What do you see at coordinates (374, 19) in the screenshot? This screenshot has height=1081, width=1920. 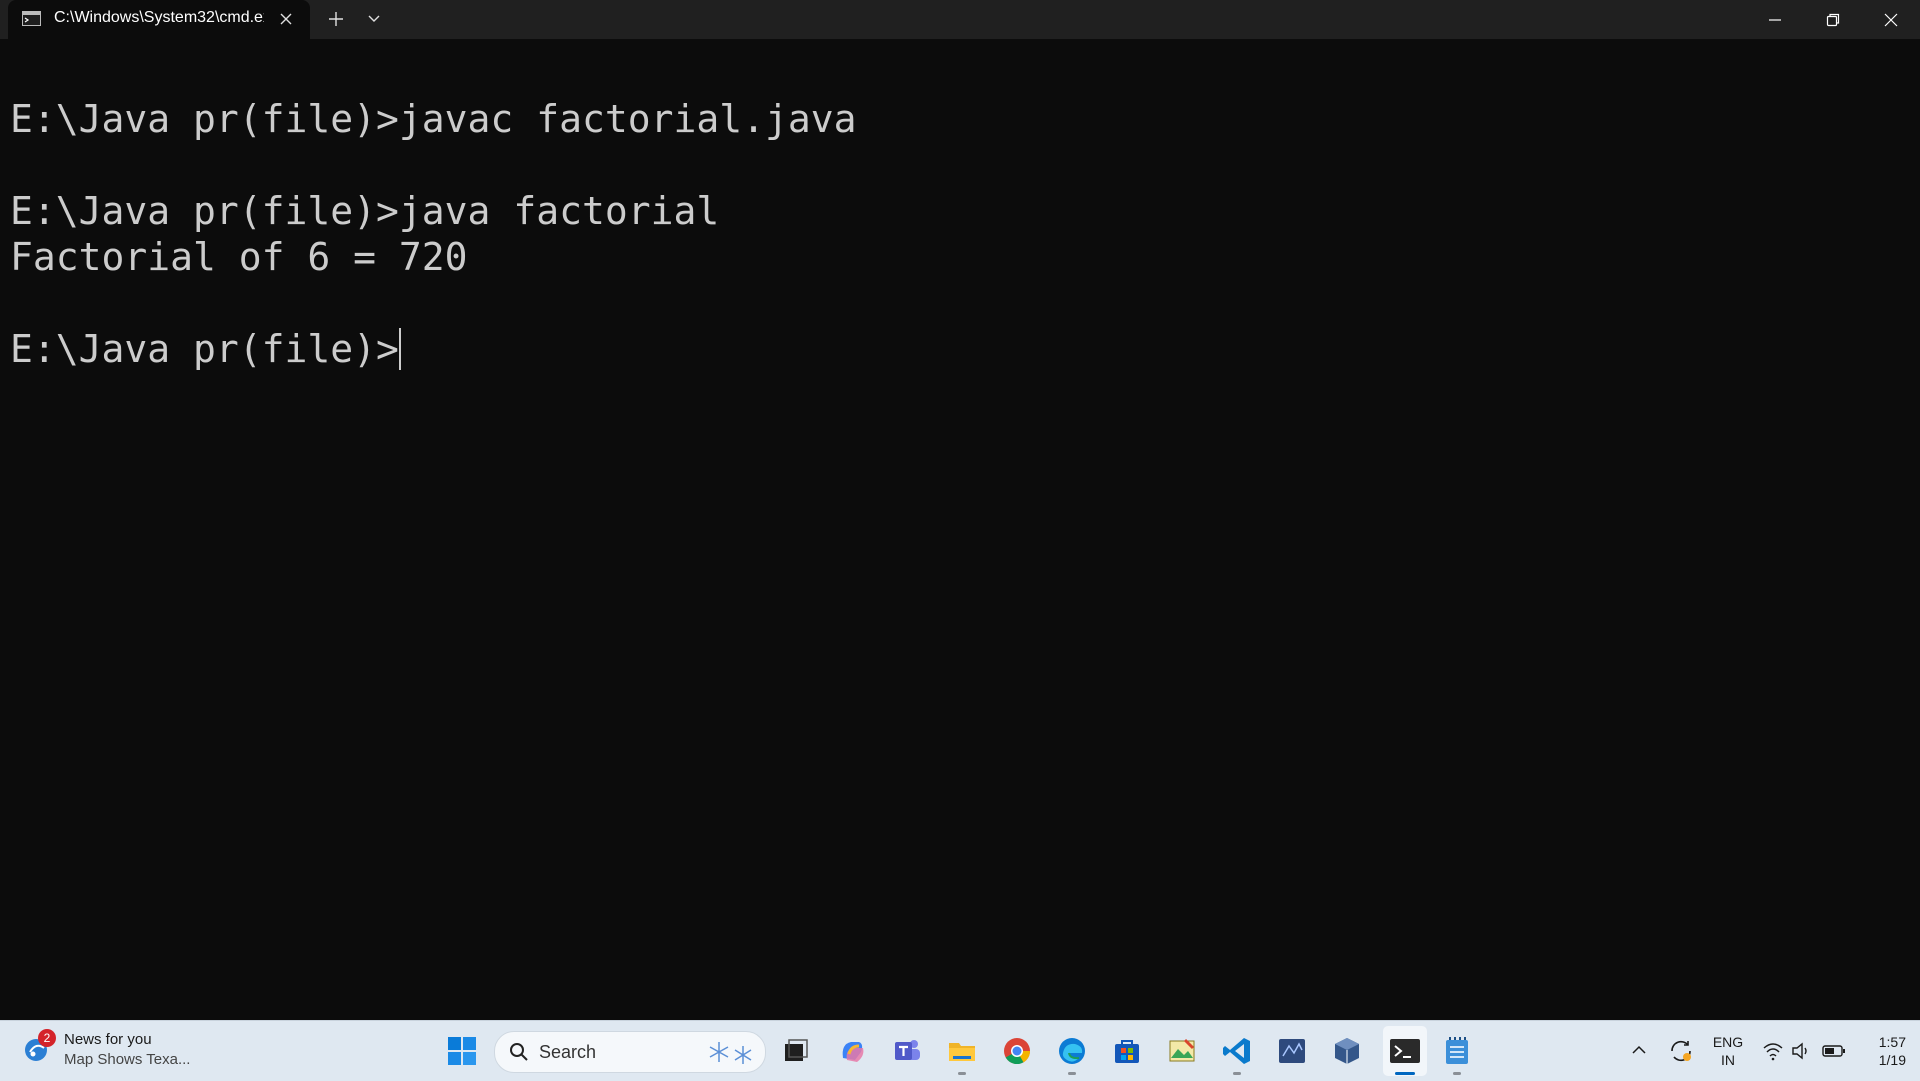 I see `chevron-down-icon` at bounding box center [374, 19].